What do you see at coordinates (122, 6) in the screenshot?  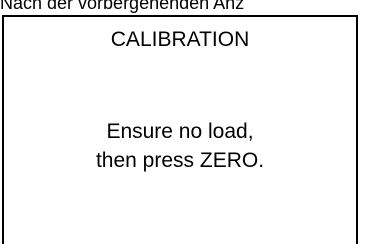 I see `document-caption: Nach der vorbergehenden Anz` at bounding box center [122, 6].